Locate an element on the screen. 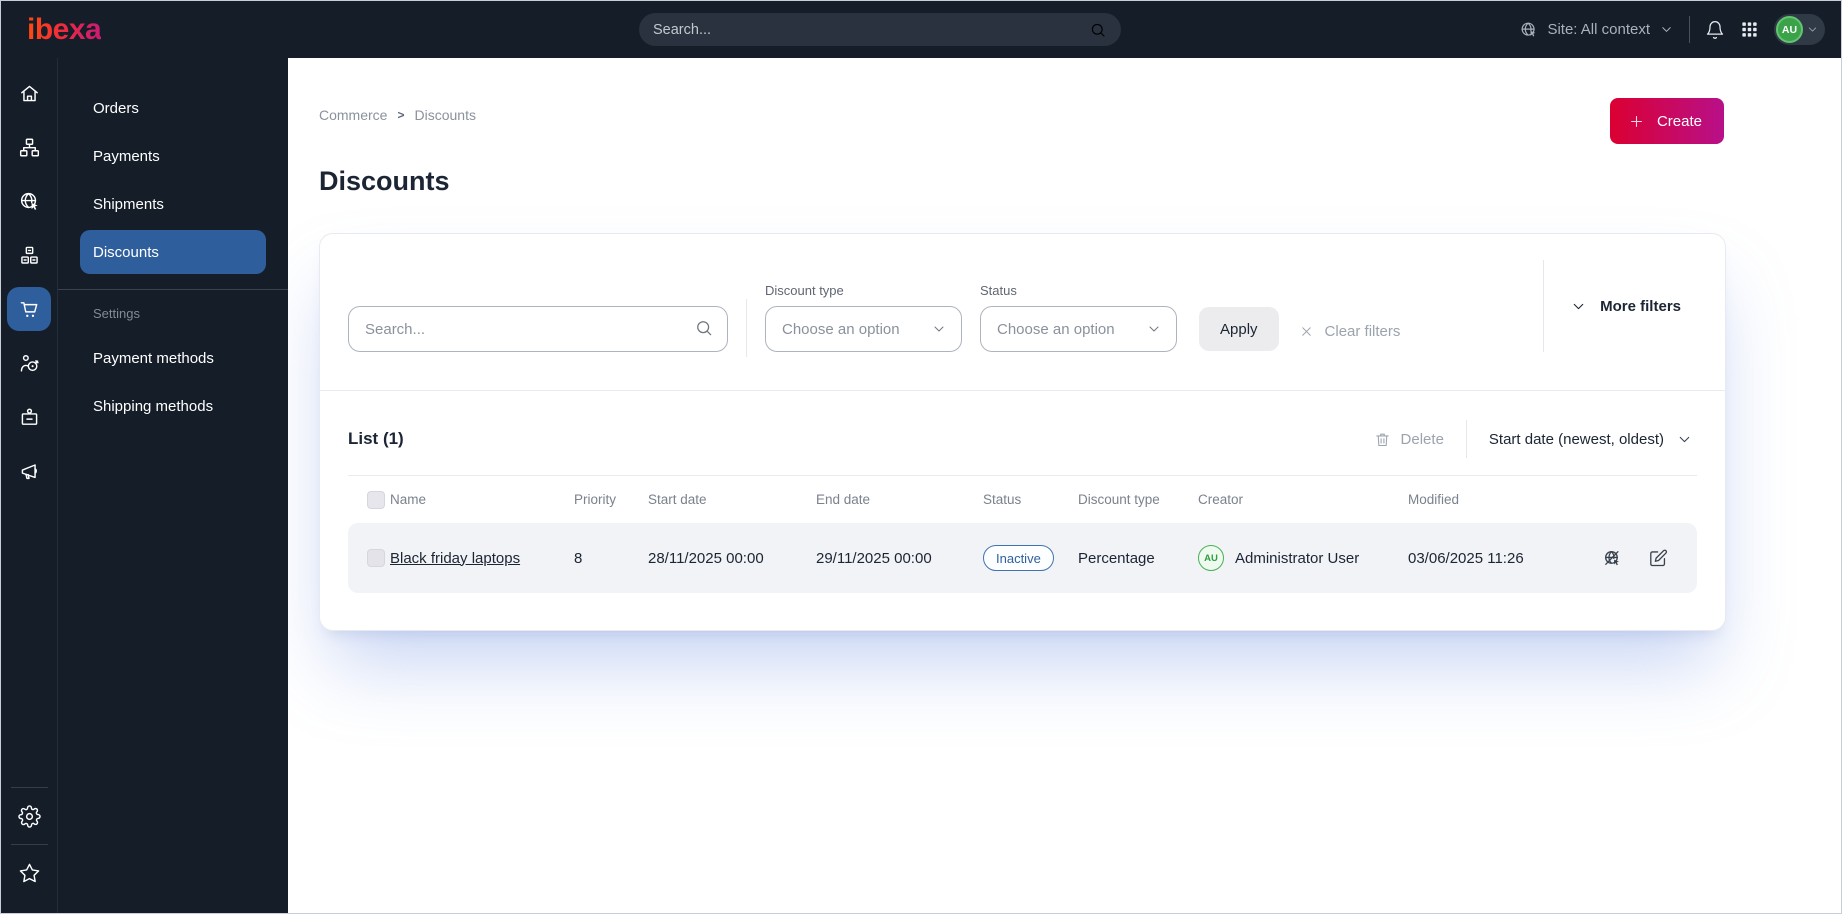 The height and width of the screenshot is (914, 1842). select-all-checkbox is located at coordinates (376, 499).